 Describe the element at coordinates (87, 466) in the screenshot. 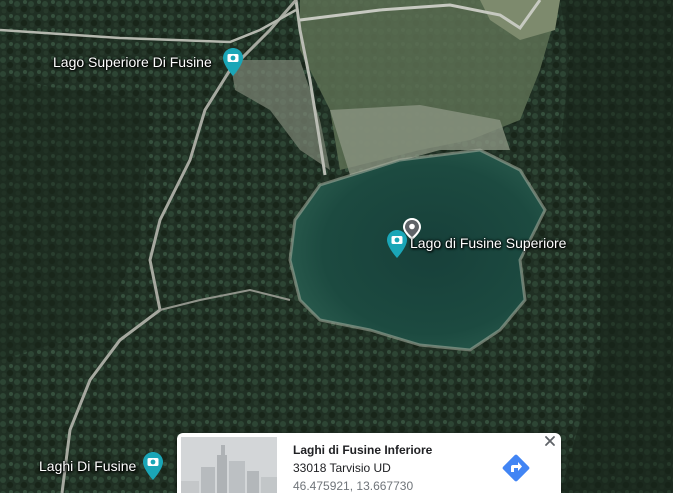

I see `place-label-laghi-di-fusine: Laghi Di Fusine` at that location.